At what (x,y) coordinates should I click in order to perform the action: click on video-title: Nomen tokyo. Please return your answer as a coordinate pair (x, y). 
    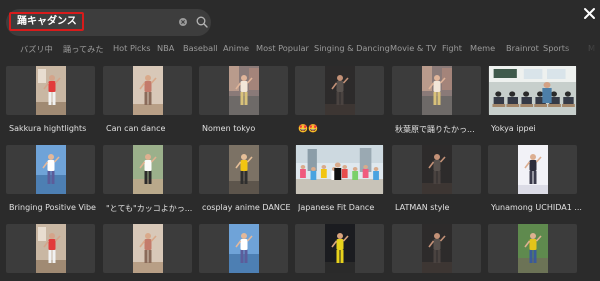
    Looking at the image, I should click on (248, 128).